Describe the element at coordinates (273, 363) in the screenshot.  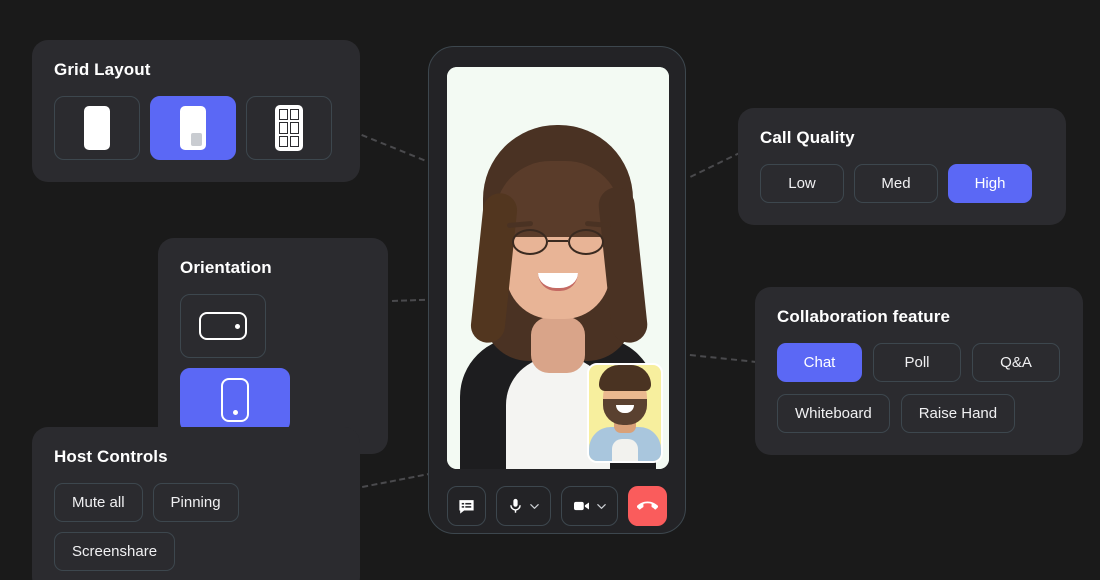
I see `orientation-options` at that location.